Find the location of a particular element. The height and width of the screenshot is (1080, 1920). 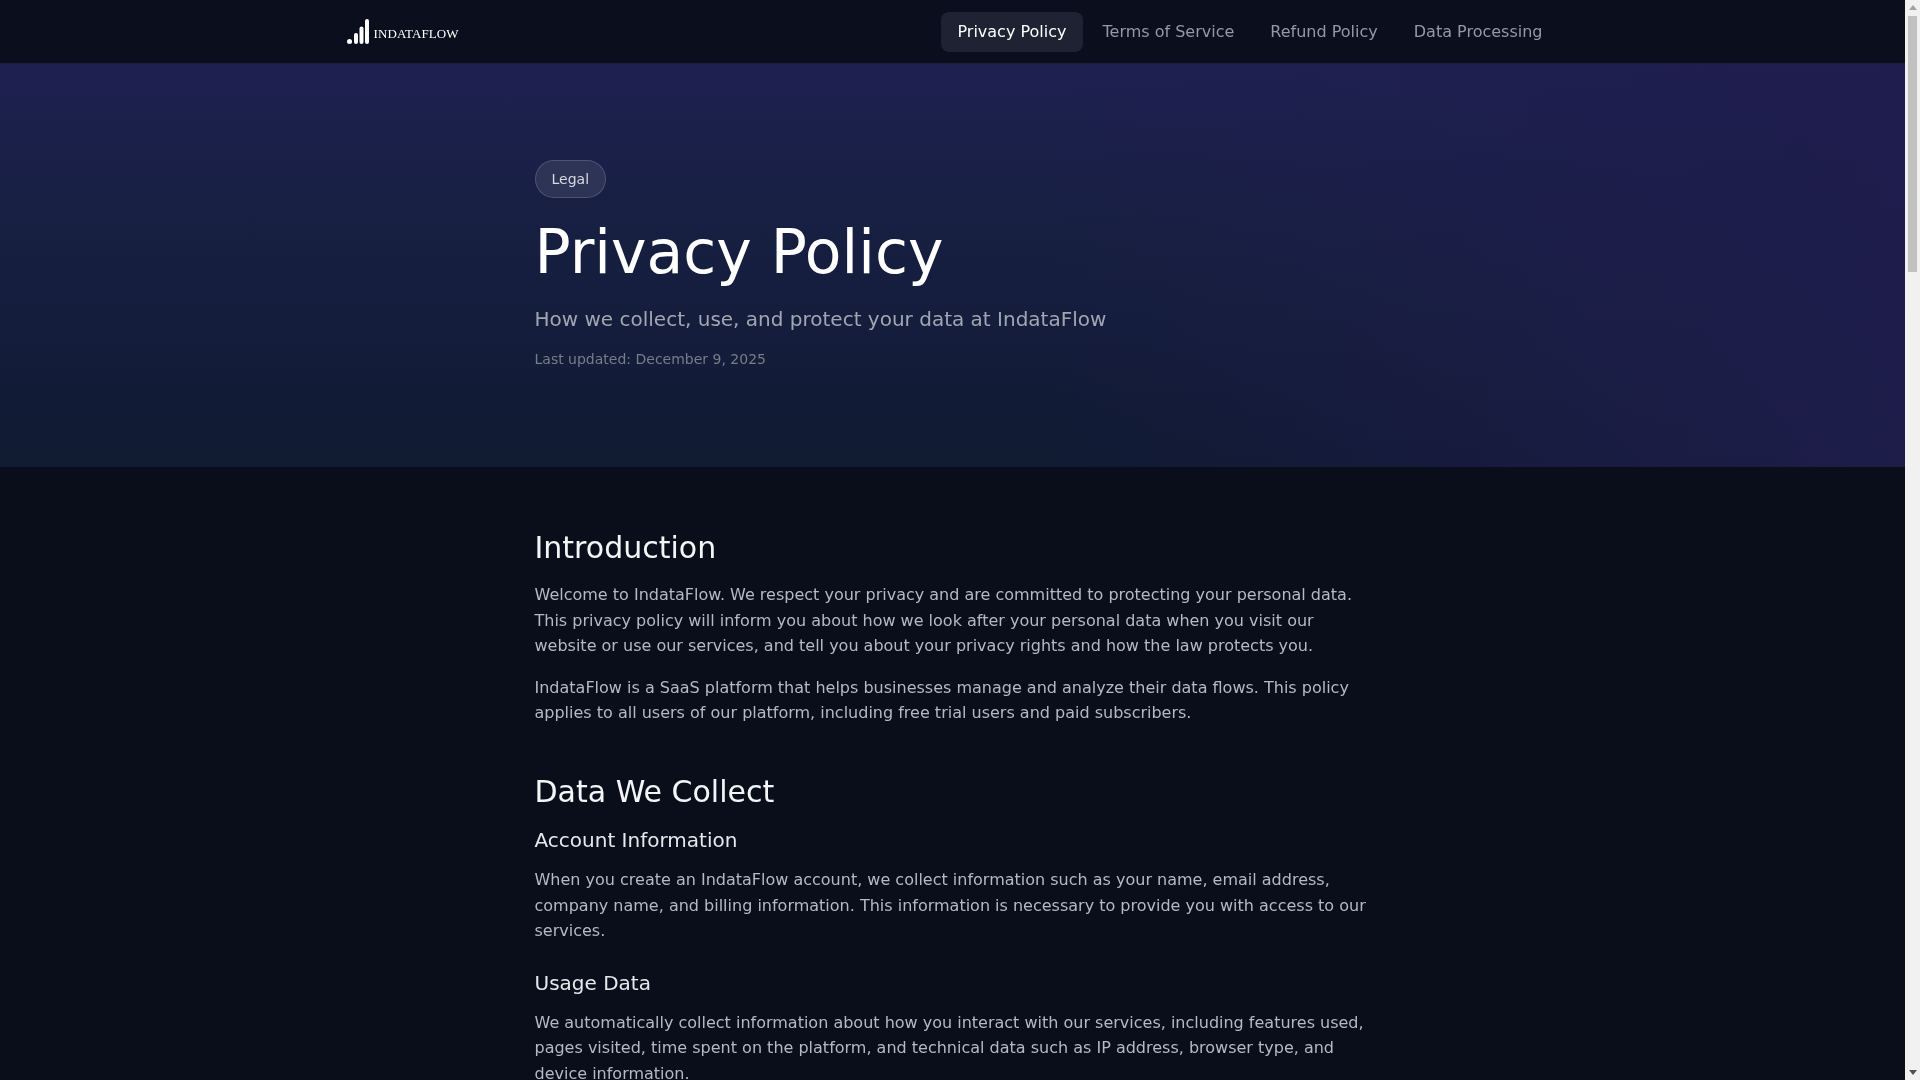

subsection-heading: Usage Data is located at coordinates (592, 982).